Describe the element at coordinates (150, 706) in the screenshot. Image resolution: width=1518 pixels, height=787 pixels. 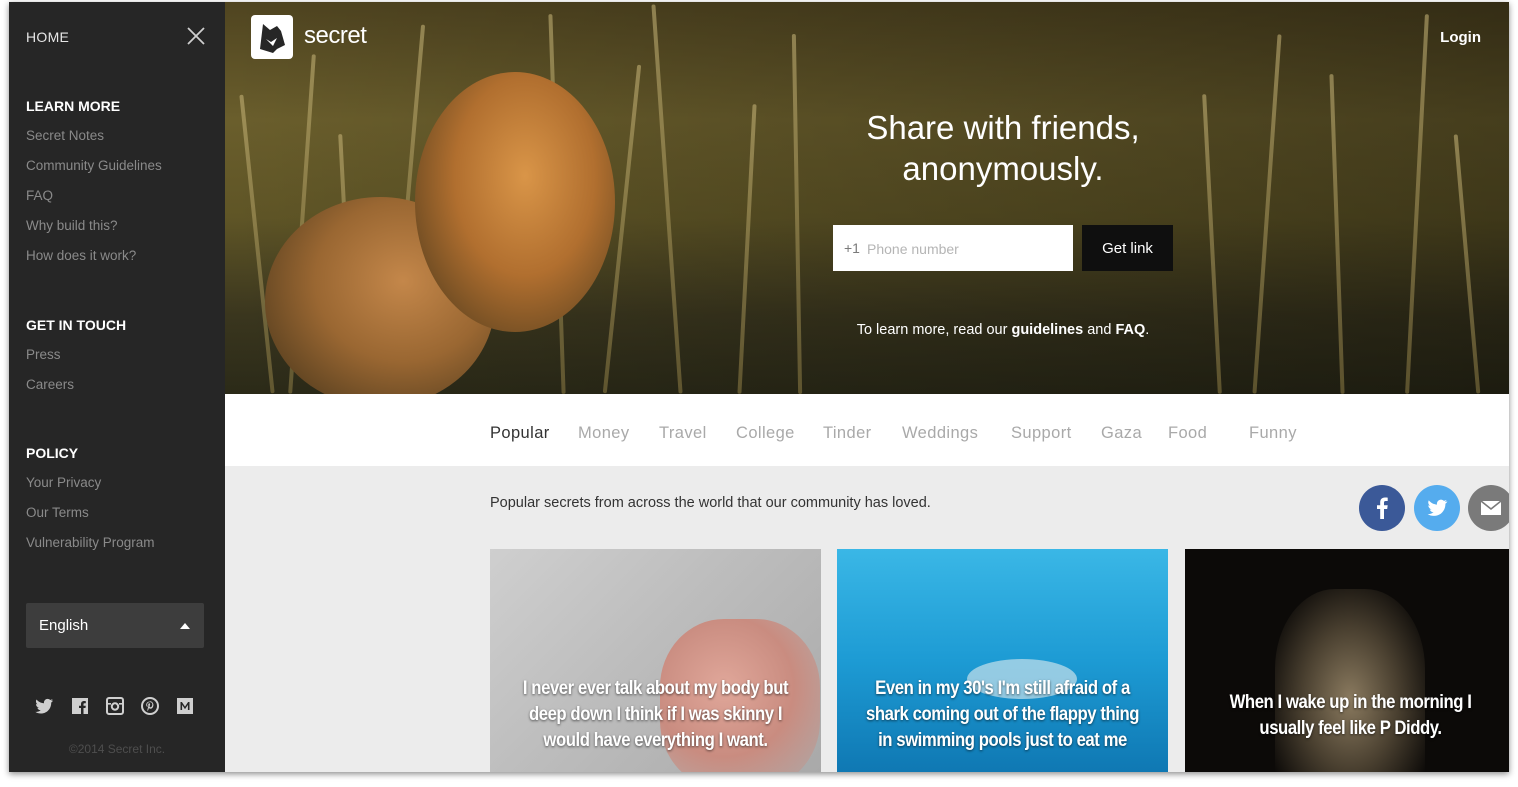
I see `pinterest-icon` at that location.